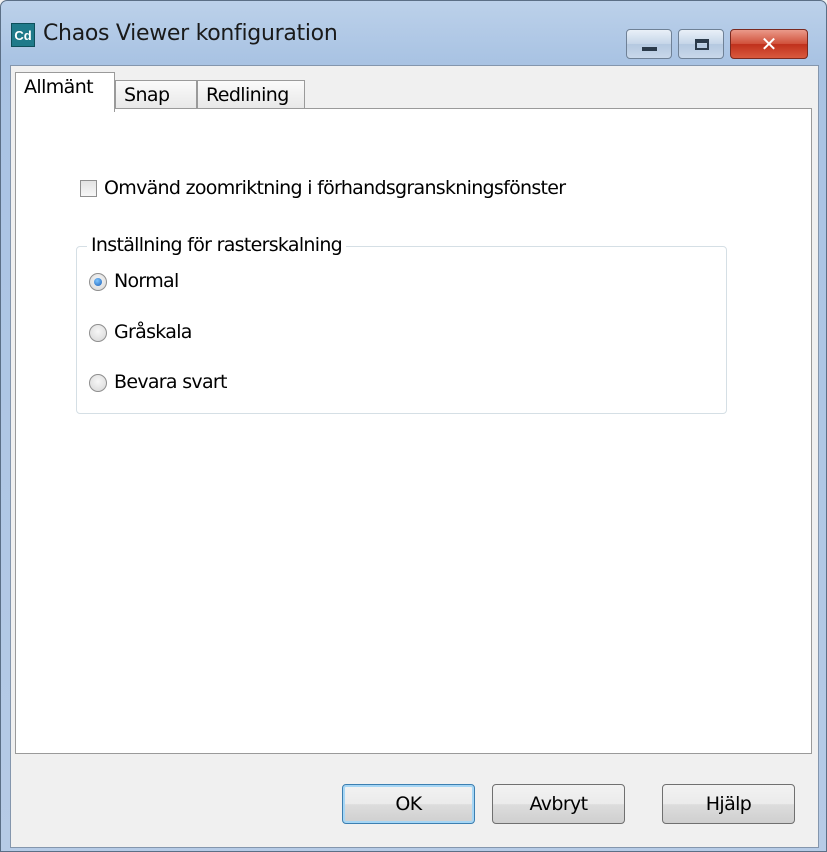  Describe the element at coordinates (156, 95) in the screenshot. I see `tab-snap: Snap` at that location.